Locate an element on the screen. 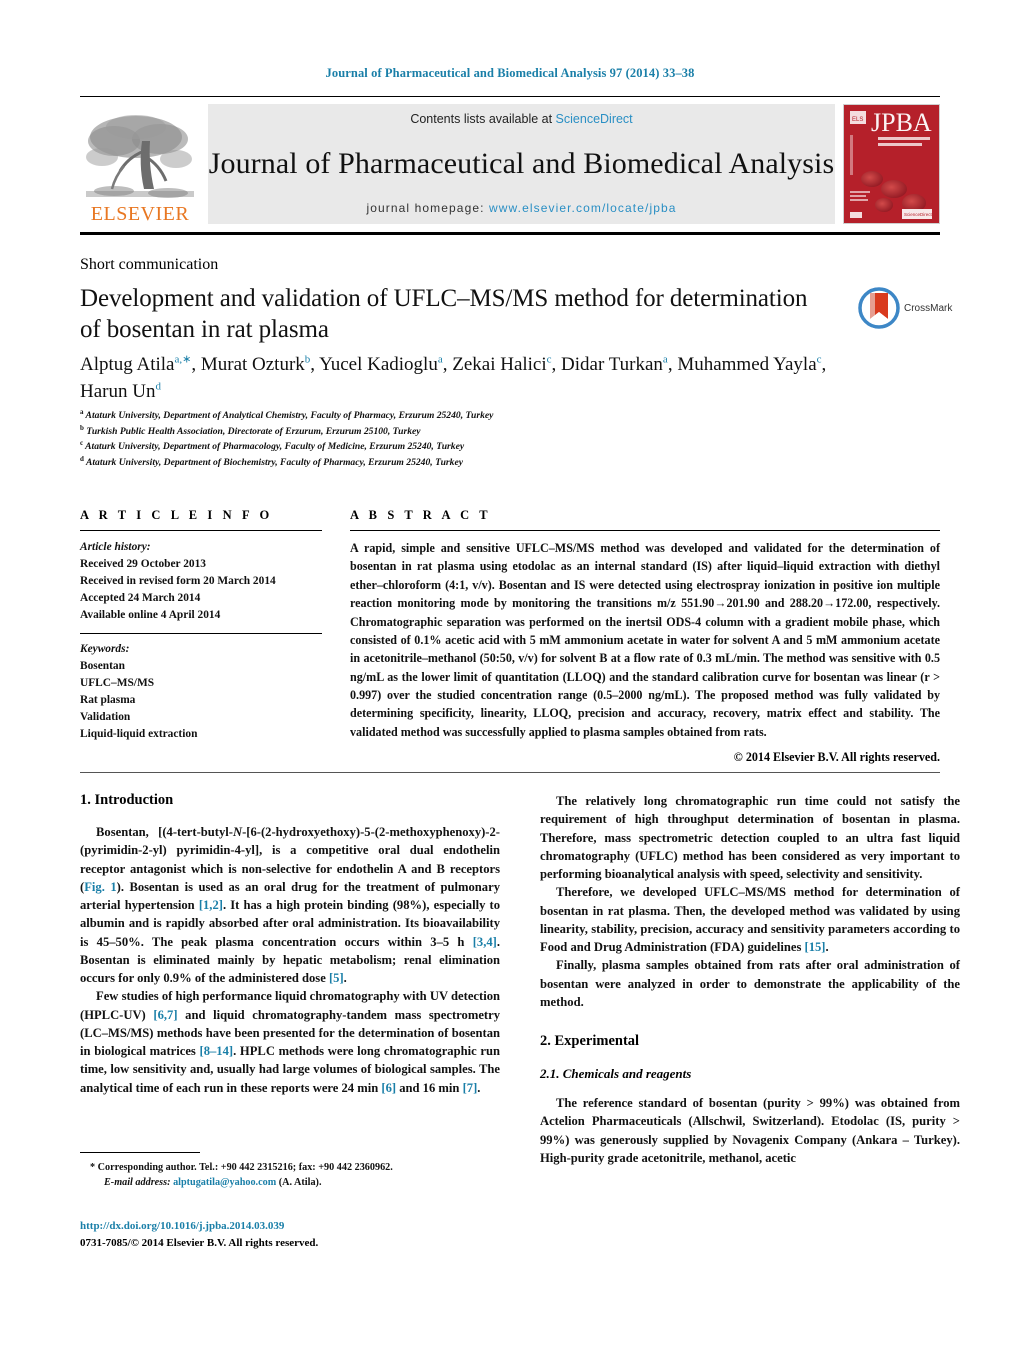 This screenshot has height=1351, width=1020. svg-text: ELS is located at coordinates (857, 120).